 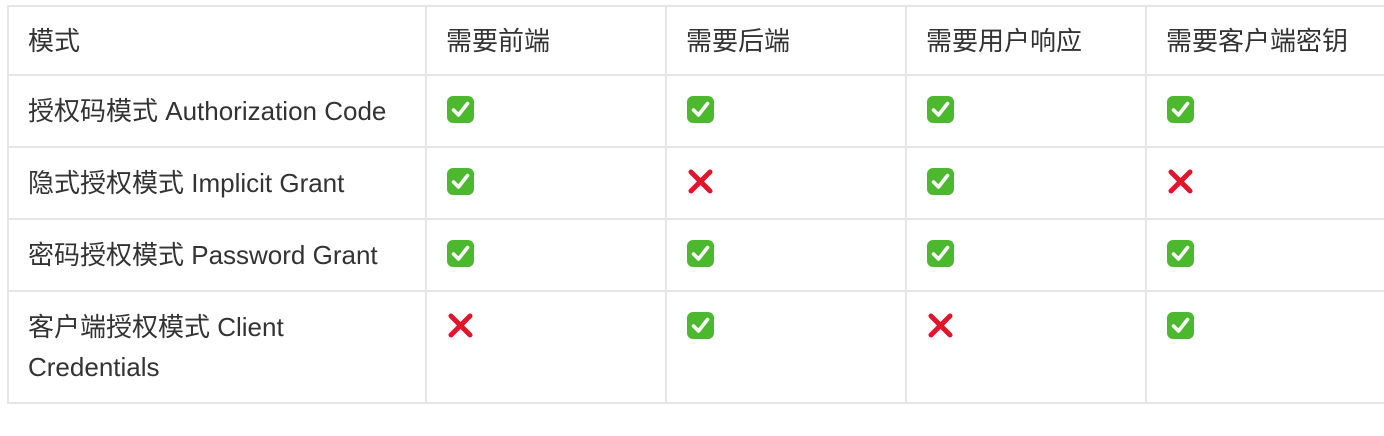 I want to click on mode-cell: 隐式授权模式 Implicit Grant, so click(x=217, y=183).